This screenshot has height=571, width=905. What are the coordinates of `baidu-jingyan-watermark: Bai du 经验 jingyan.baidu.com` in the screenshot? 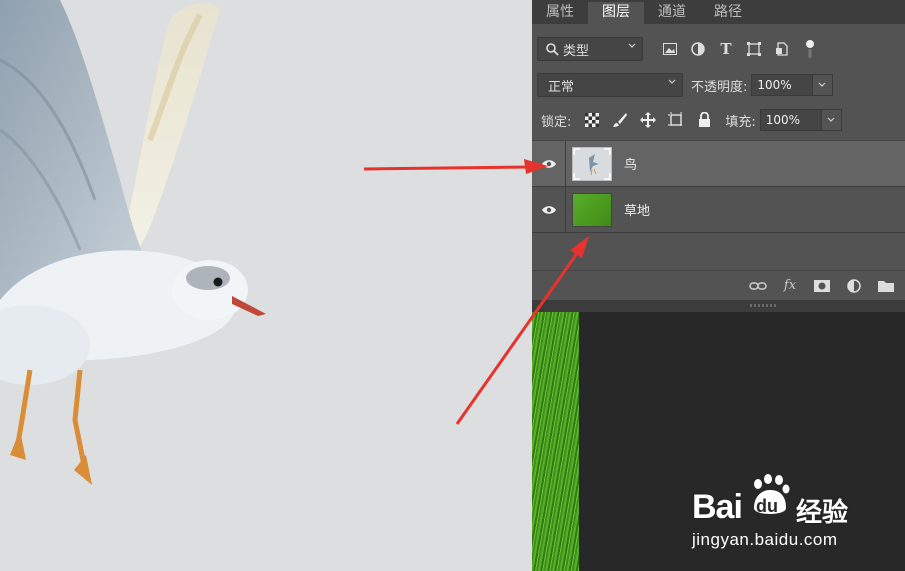 It's located at (777, 514).